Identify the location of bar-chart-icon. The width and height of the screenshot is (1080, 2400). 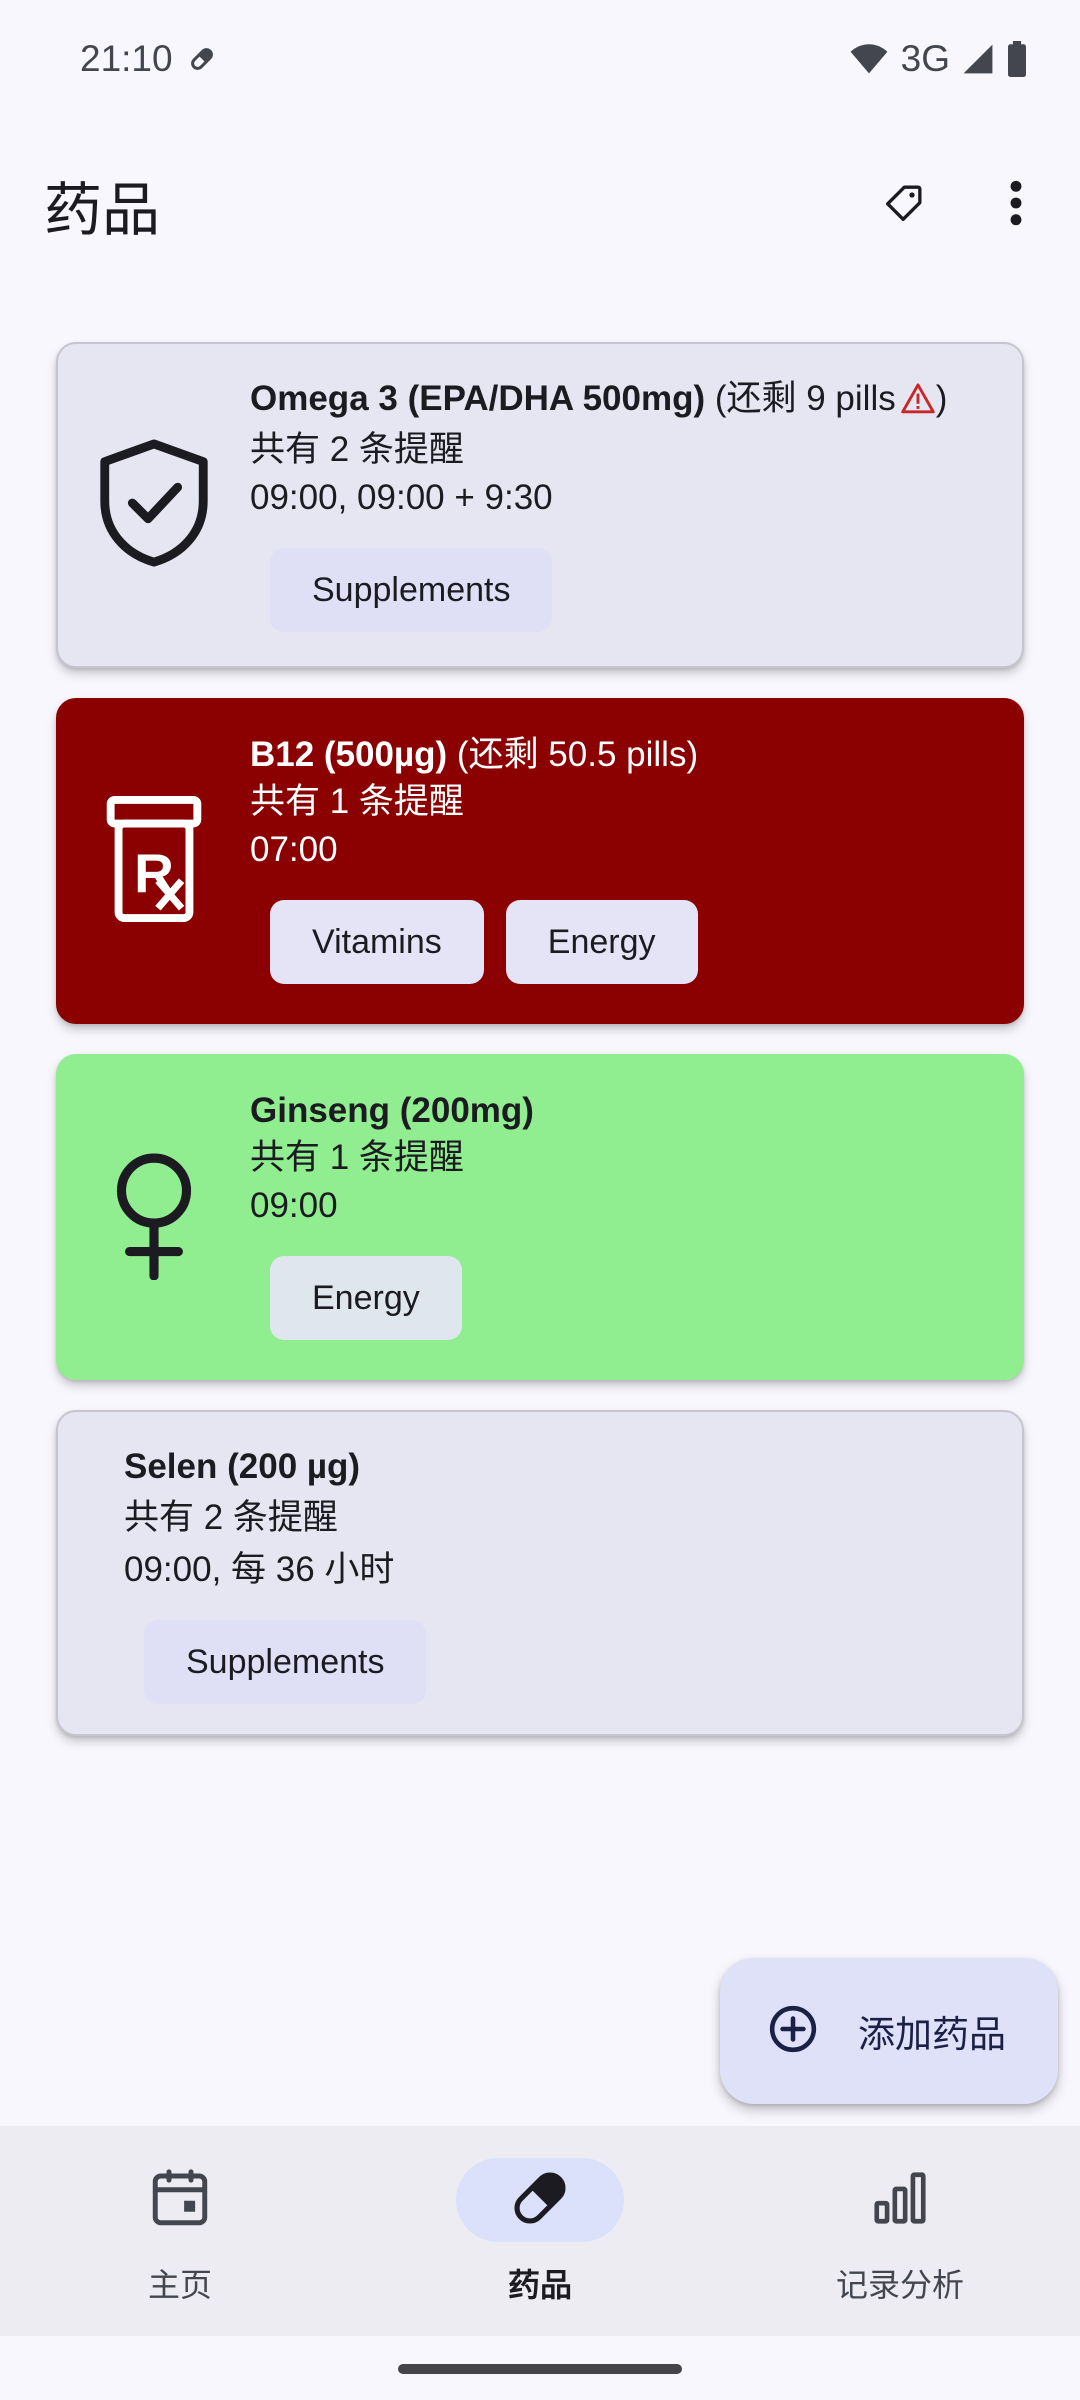
(900, 2200).